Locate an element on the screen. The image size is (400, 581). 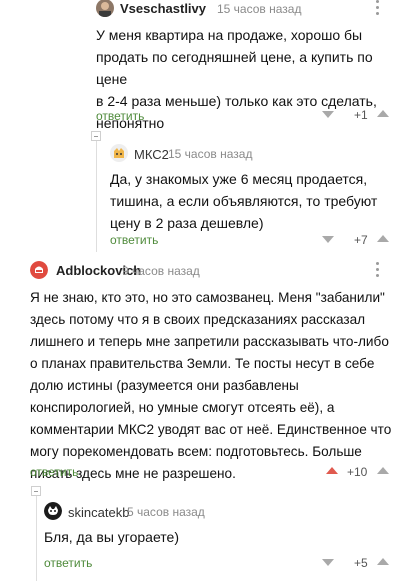
comment-timestamp: 5 часов назад is located at coordinates (166, 512).